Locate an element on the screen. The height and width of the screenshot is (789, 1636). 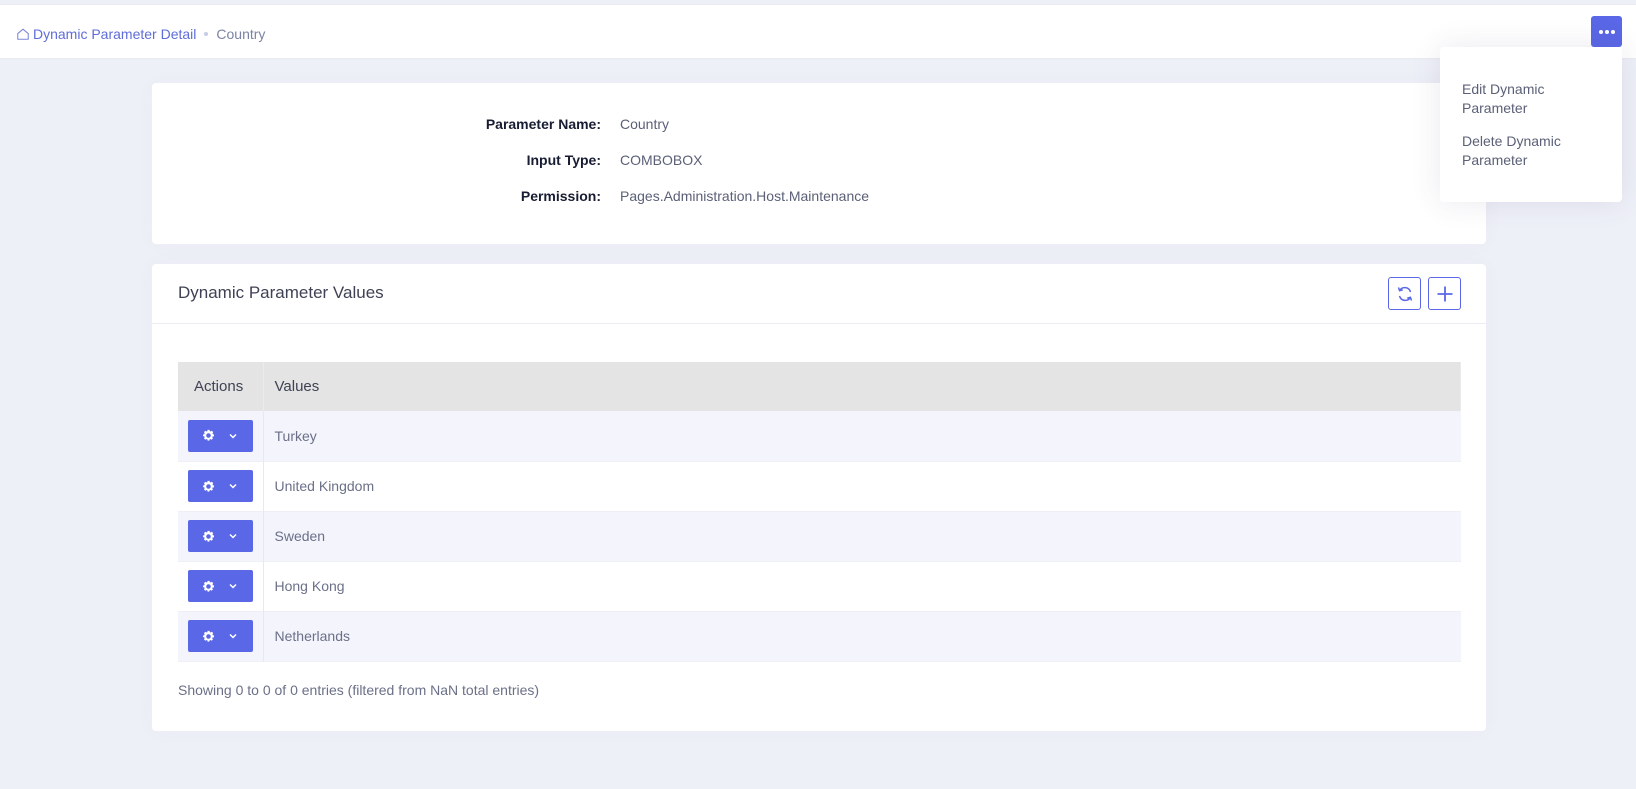
permission-value: Pages.Administration.Host.Maintenance is located at coordinates (745, 196).